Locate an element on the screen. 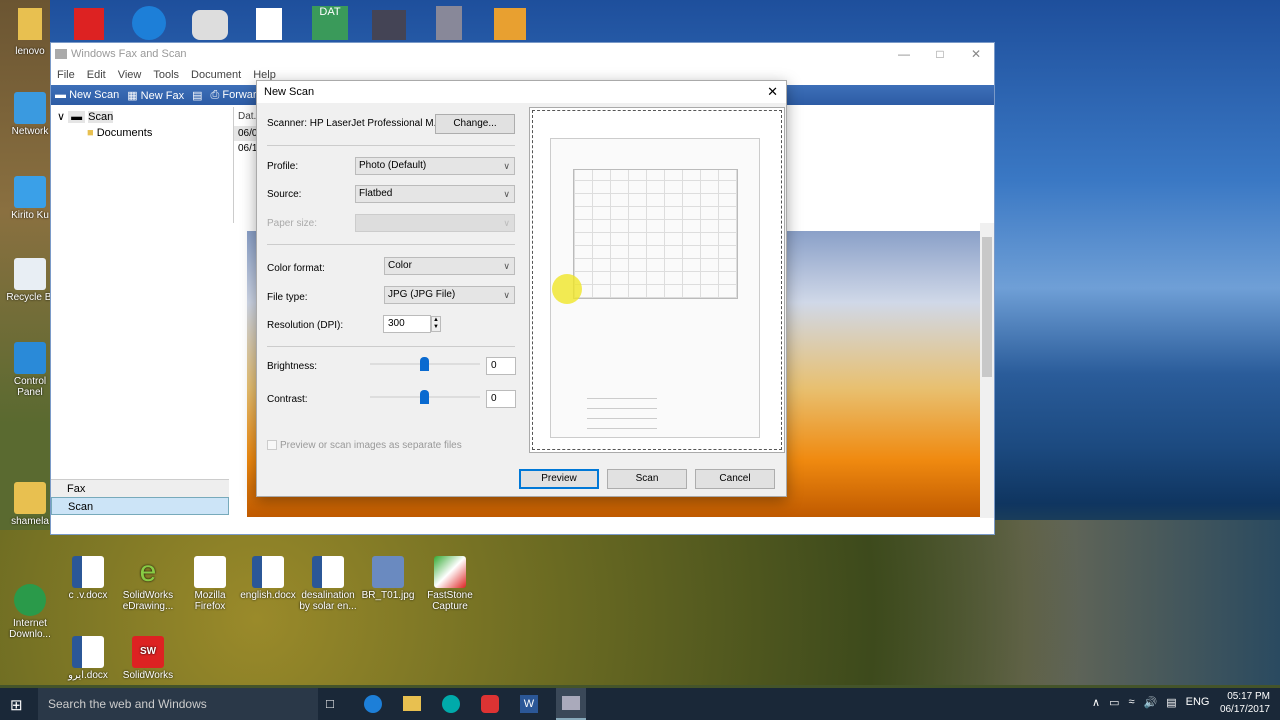  file-type-label: File type: is located at coordinates (287, 297).